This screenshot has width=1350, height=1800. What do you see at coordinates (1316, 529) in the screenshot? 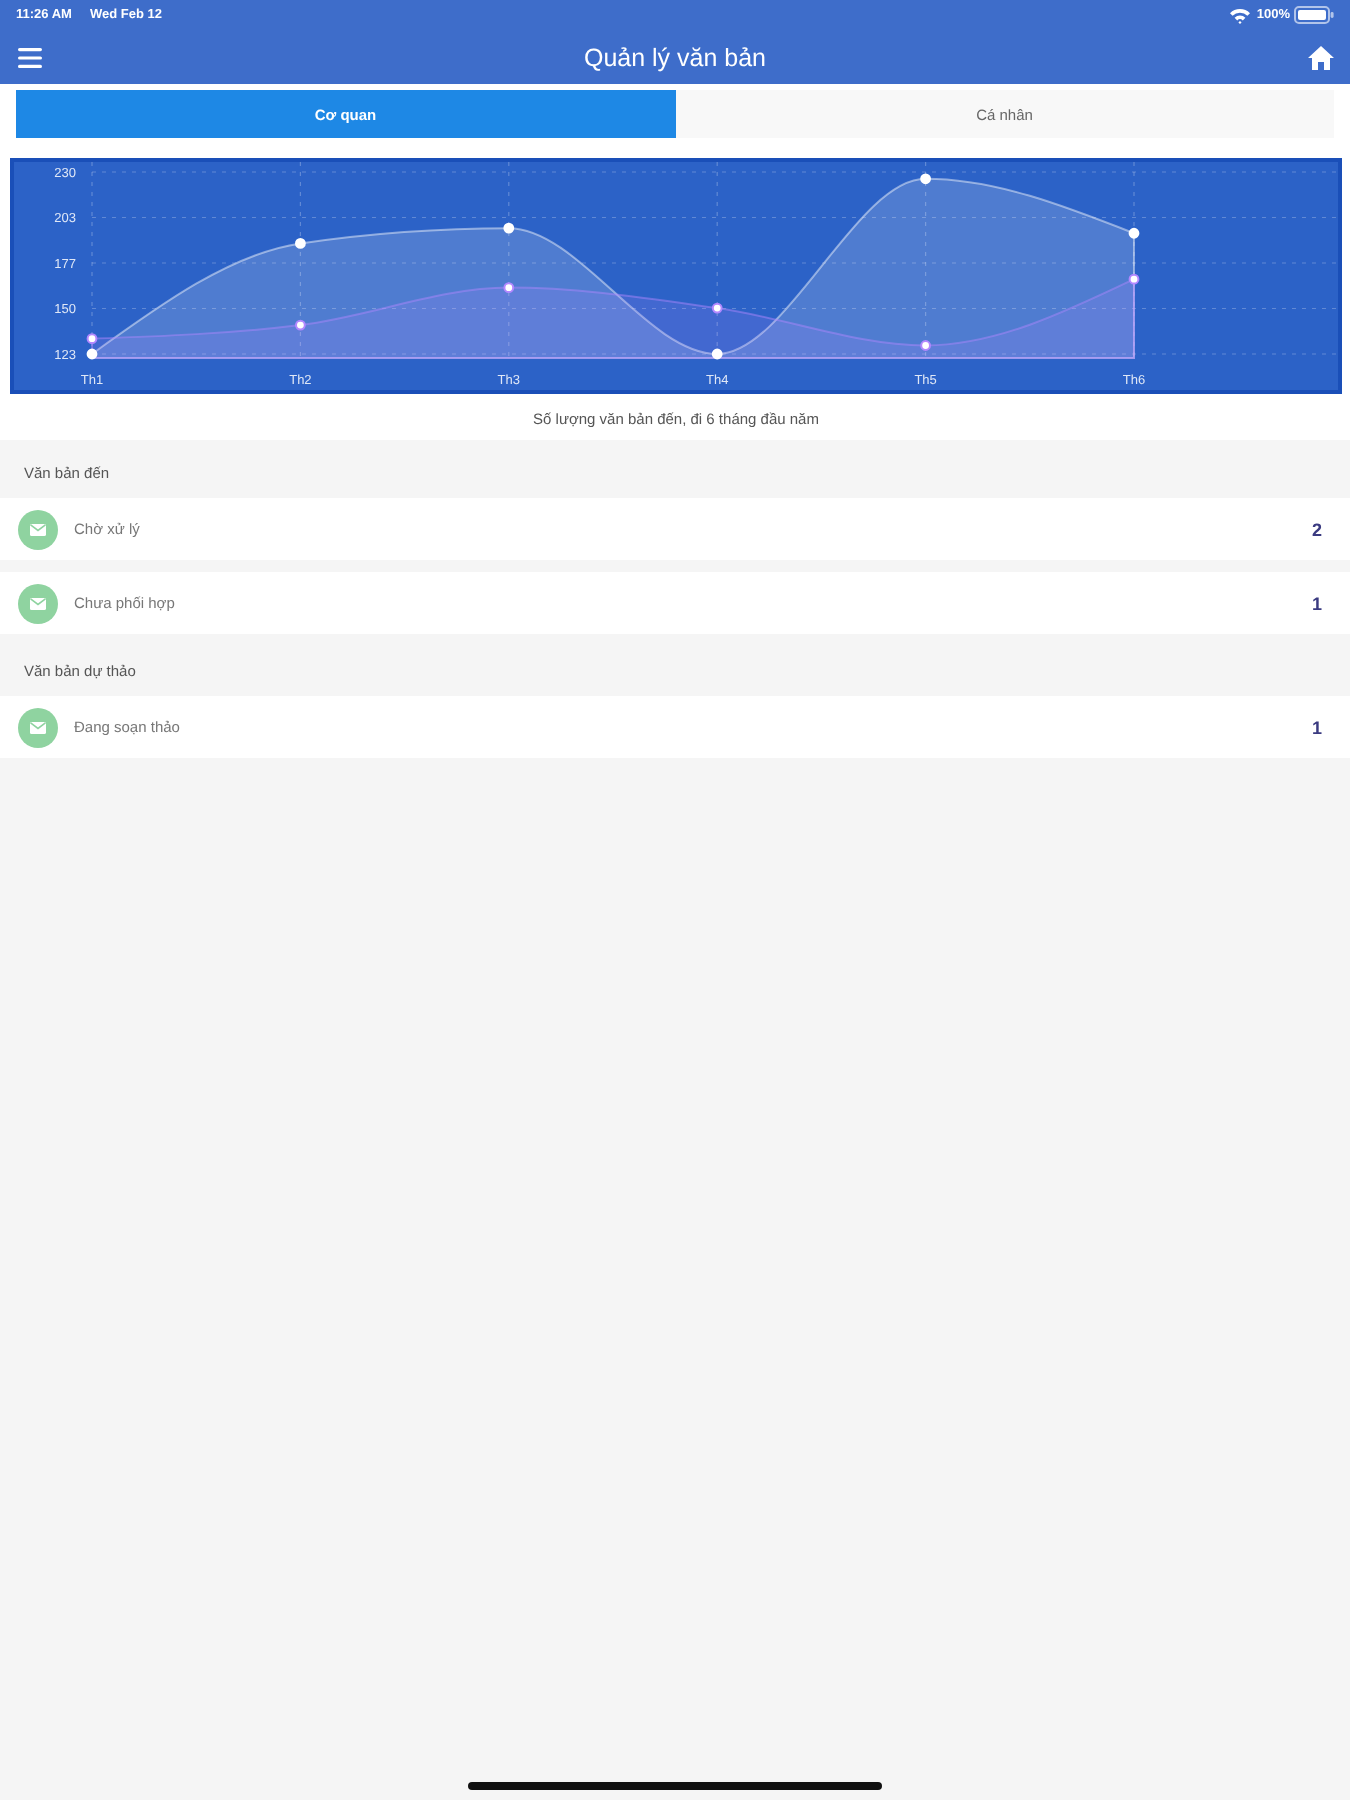
I see `row-count: 2` at bounding box center [1316, 529].